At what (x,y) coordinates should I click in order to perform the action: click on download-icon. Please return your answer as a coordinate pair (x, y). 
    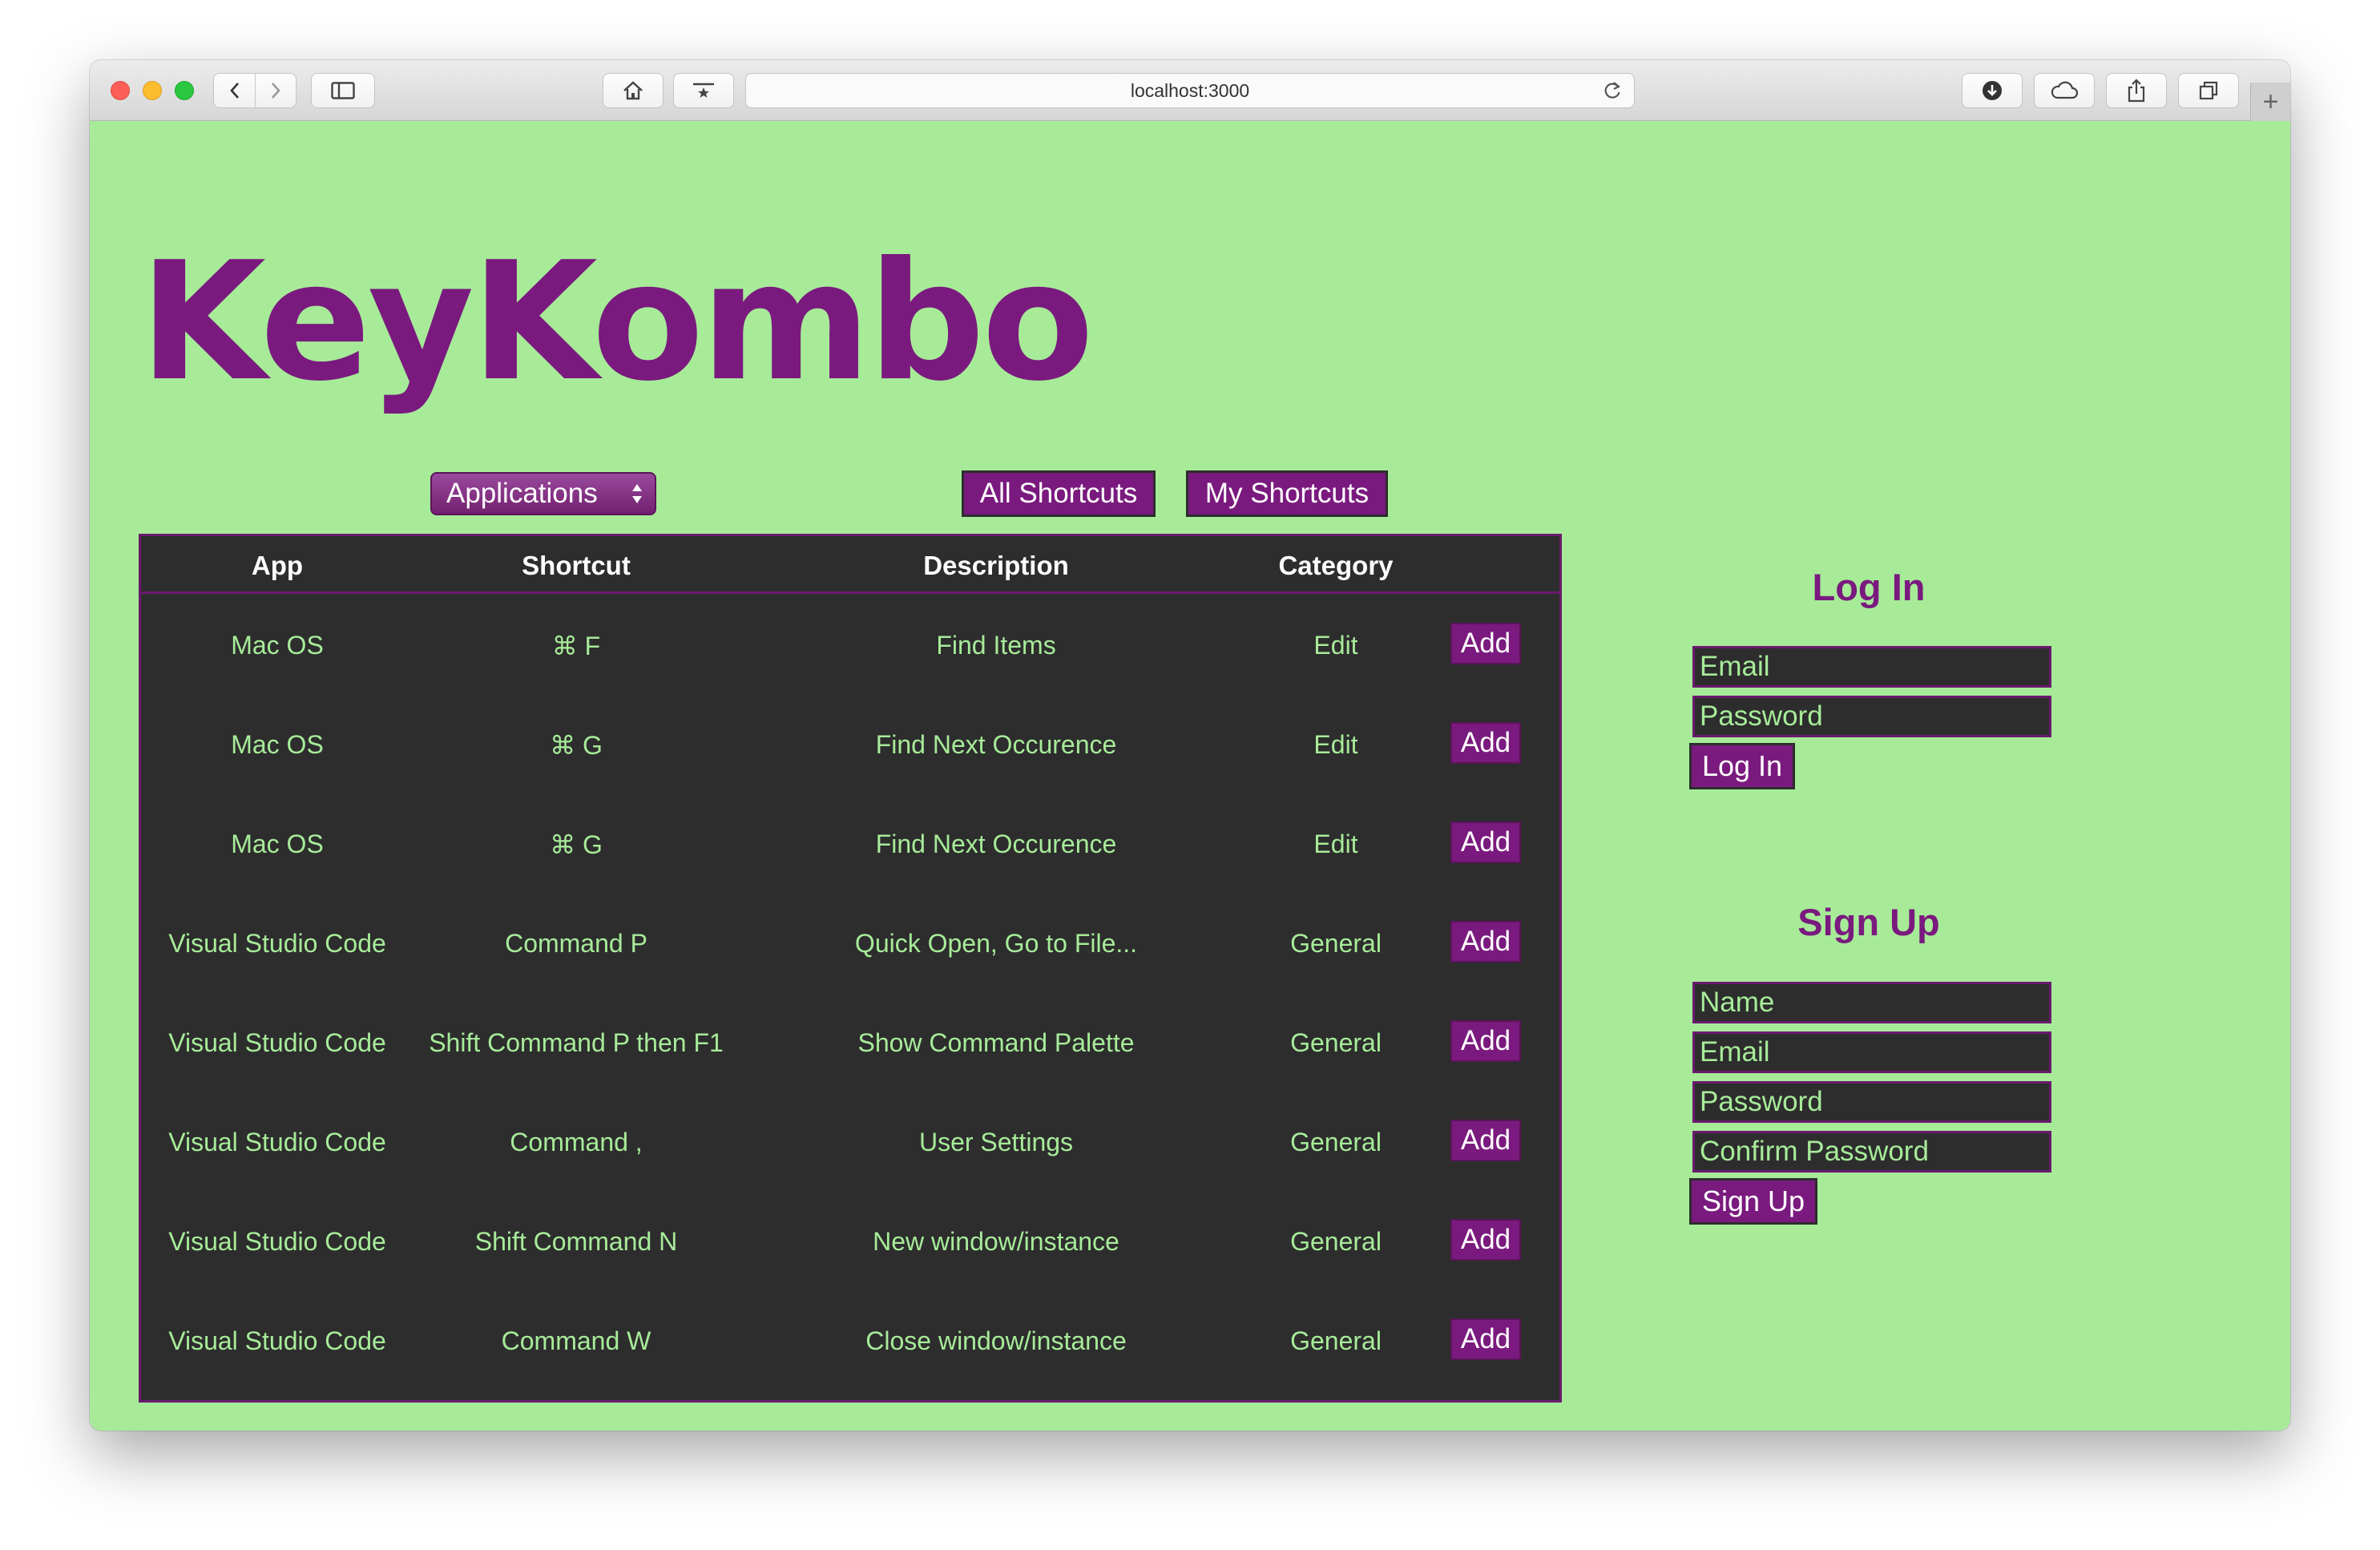
    Looking at the image, I should click on (1993, 90).